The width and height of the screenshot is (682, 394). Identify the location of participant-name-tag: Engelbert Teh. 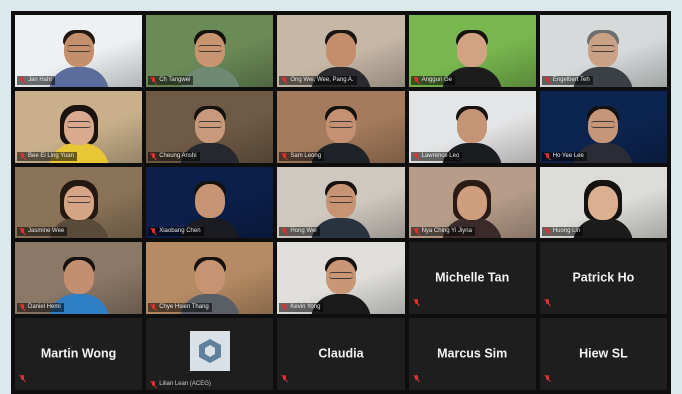
(567, 80).